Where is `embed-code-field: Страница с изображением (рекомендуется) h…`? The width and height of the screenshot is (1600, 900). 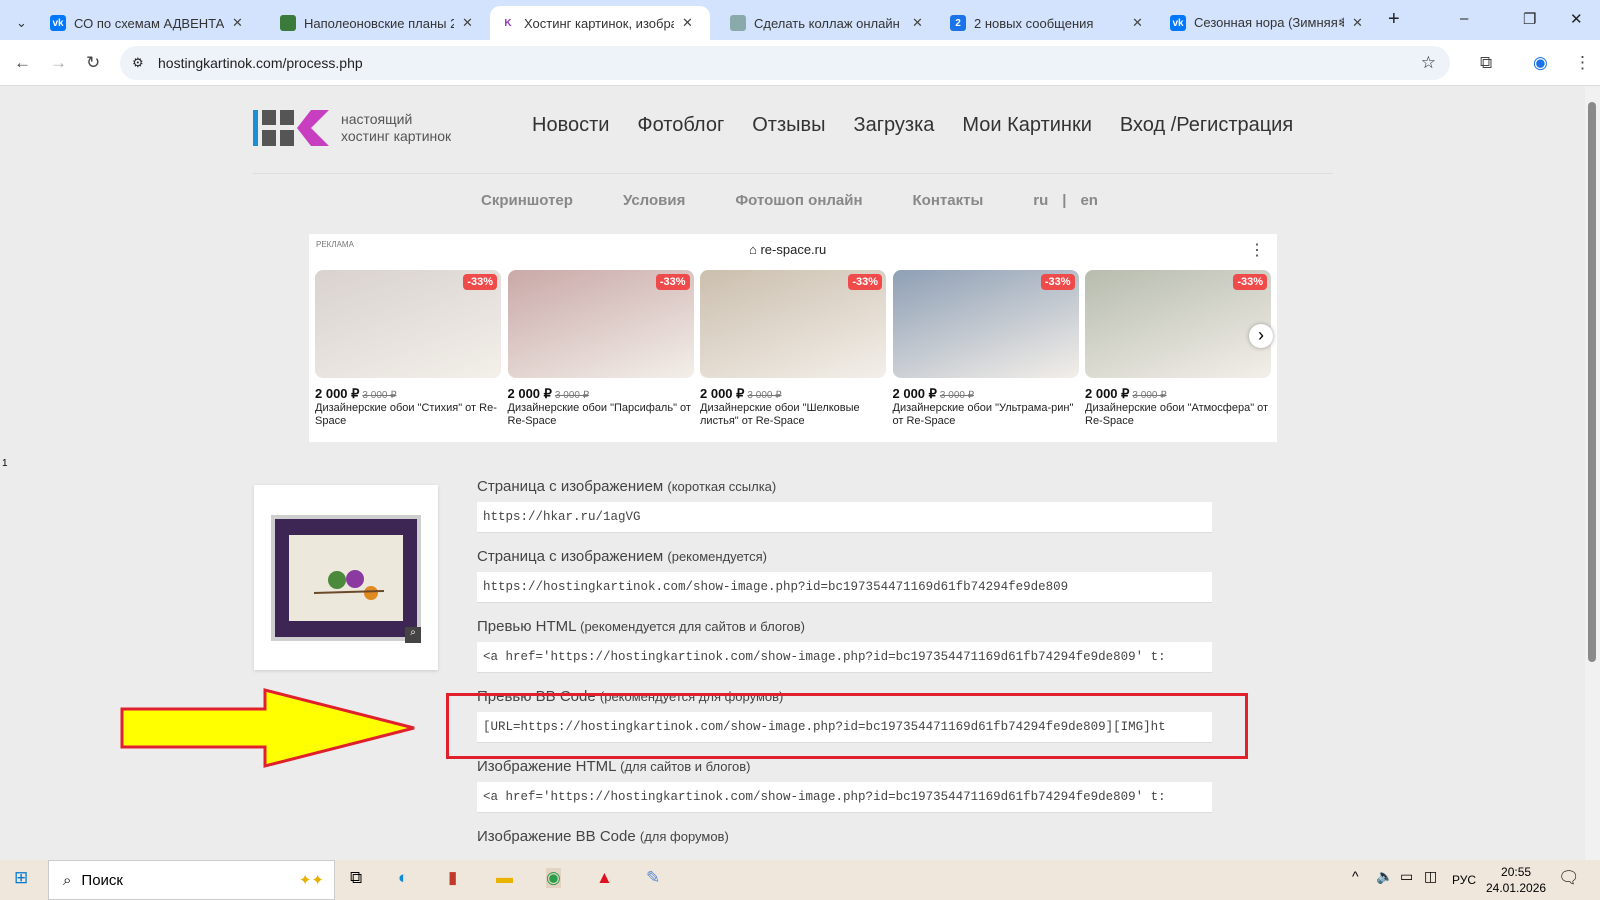
embed-code-field: Страница с изображением (рекомендуется) h… is located at coordinates (844, 575).